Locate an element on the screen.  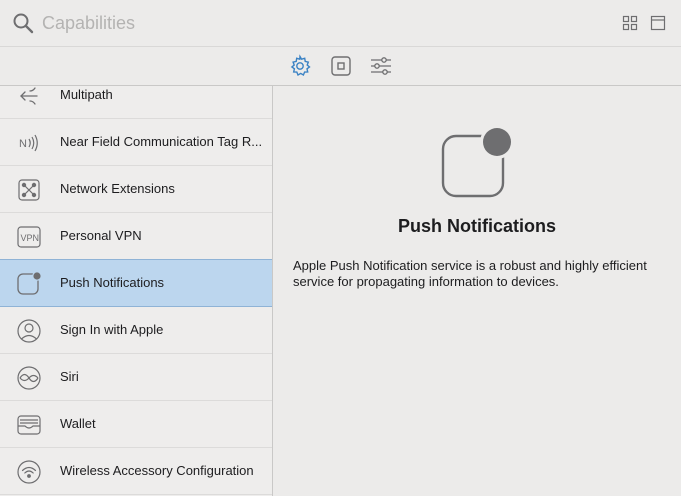
svg-text: VPN is located at coordinates (30, 238).